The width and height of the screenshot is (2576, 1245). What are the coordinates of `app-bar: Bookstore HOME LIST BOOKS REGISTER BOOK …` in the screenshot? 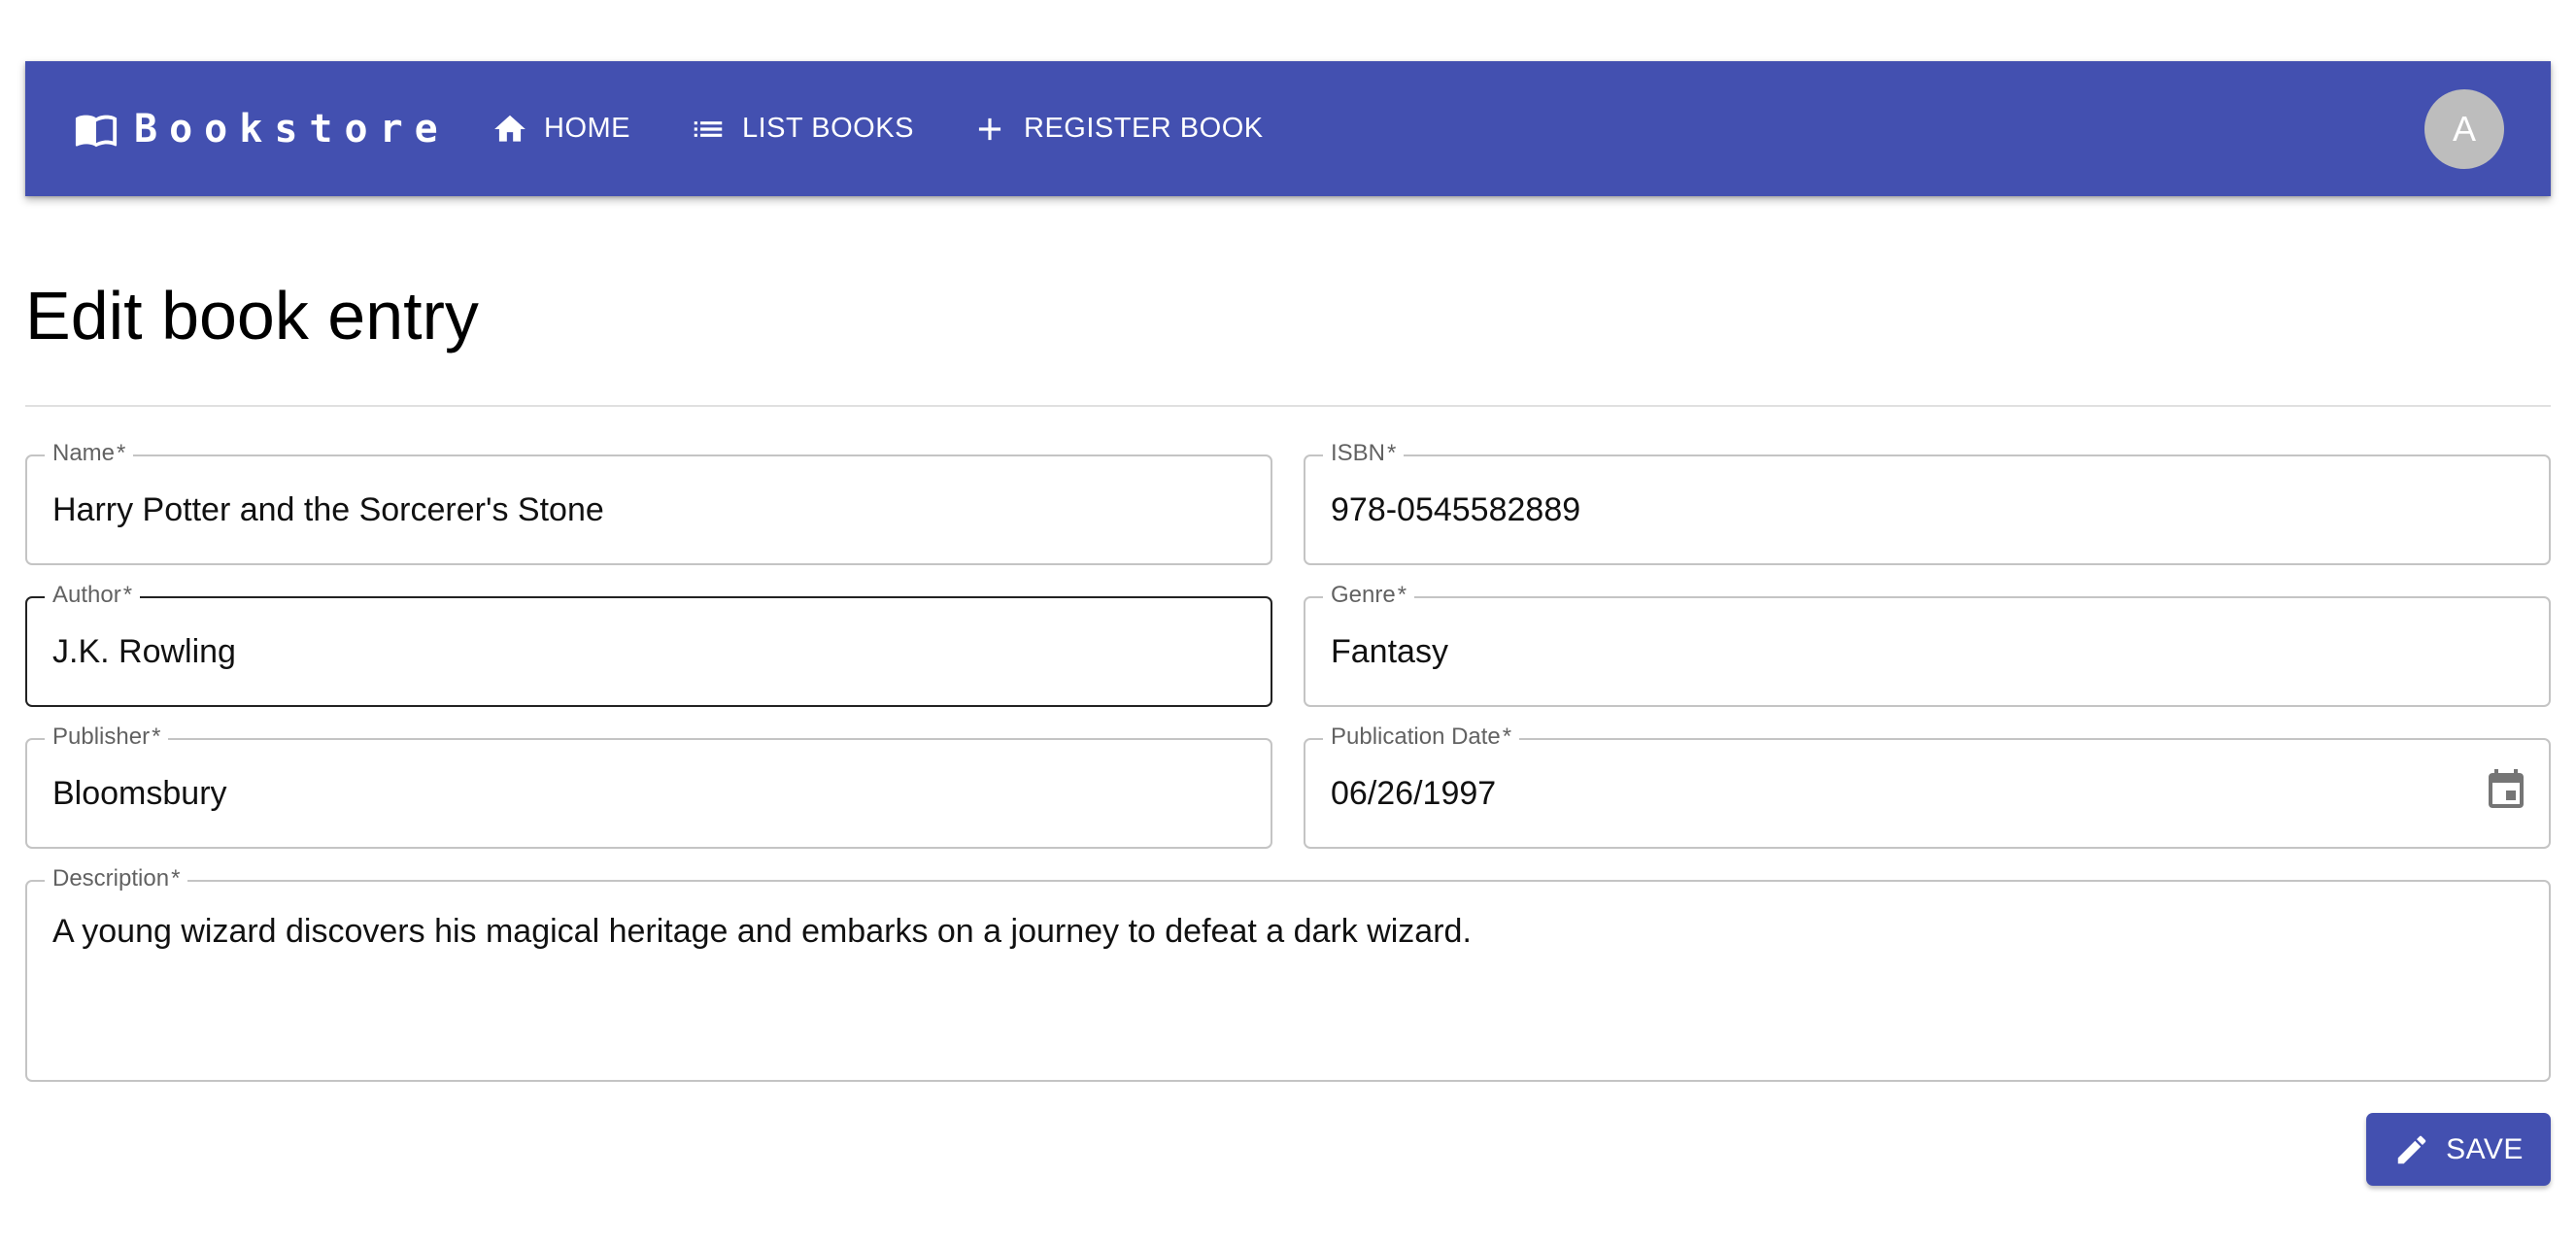 It's located at (1288, 128).